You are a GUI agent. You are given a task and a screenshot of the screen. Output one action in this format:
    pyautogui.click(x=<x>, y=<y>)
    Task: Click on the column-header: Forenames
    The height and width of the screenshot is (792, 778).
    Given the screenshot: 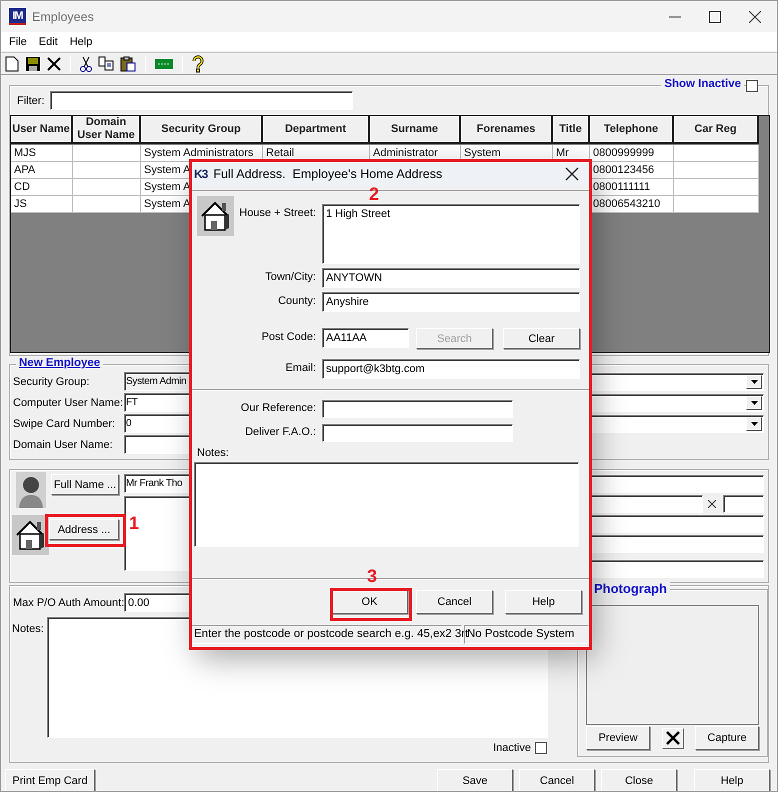 What is the action you would take?
    pyautogui.click(x=507, y=130)
    